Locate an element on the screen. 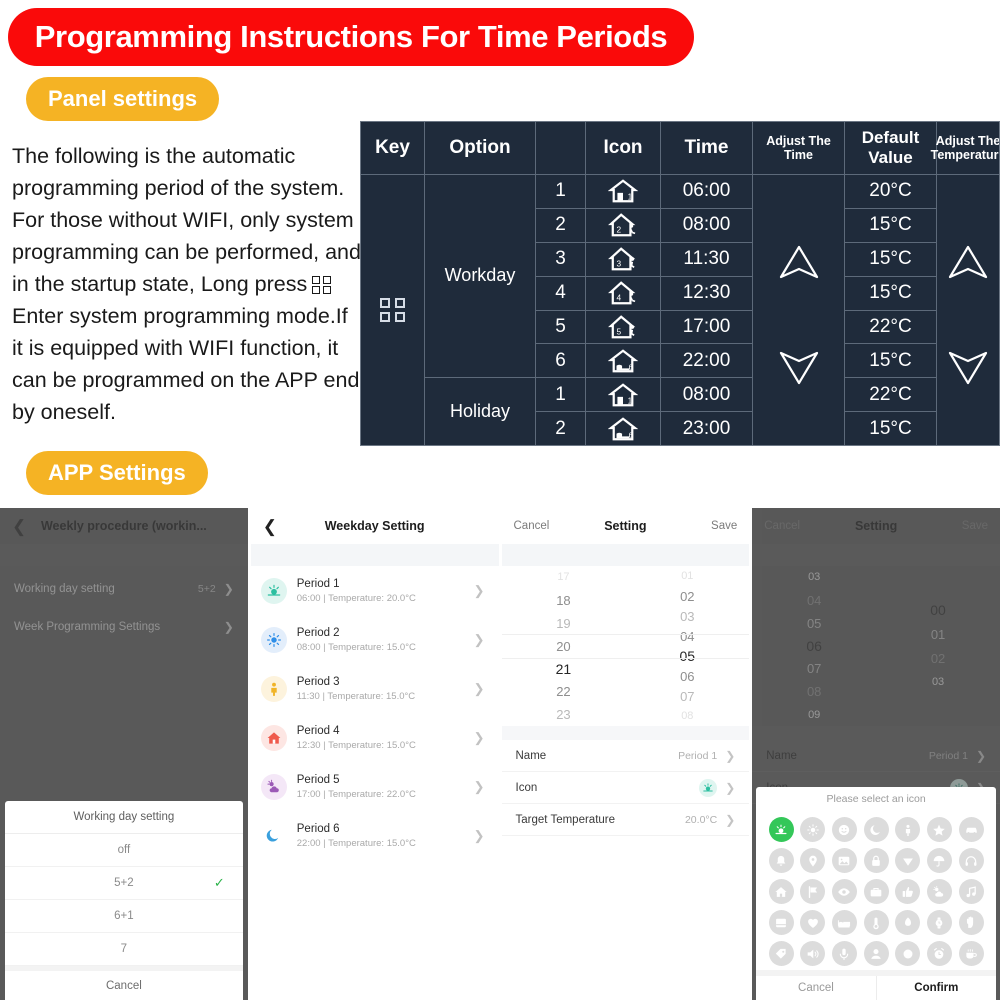 The height and width of the screenshot is (1000, 1000). watch-icon is located at coordinates (939, 922).